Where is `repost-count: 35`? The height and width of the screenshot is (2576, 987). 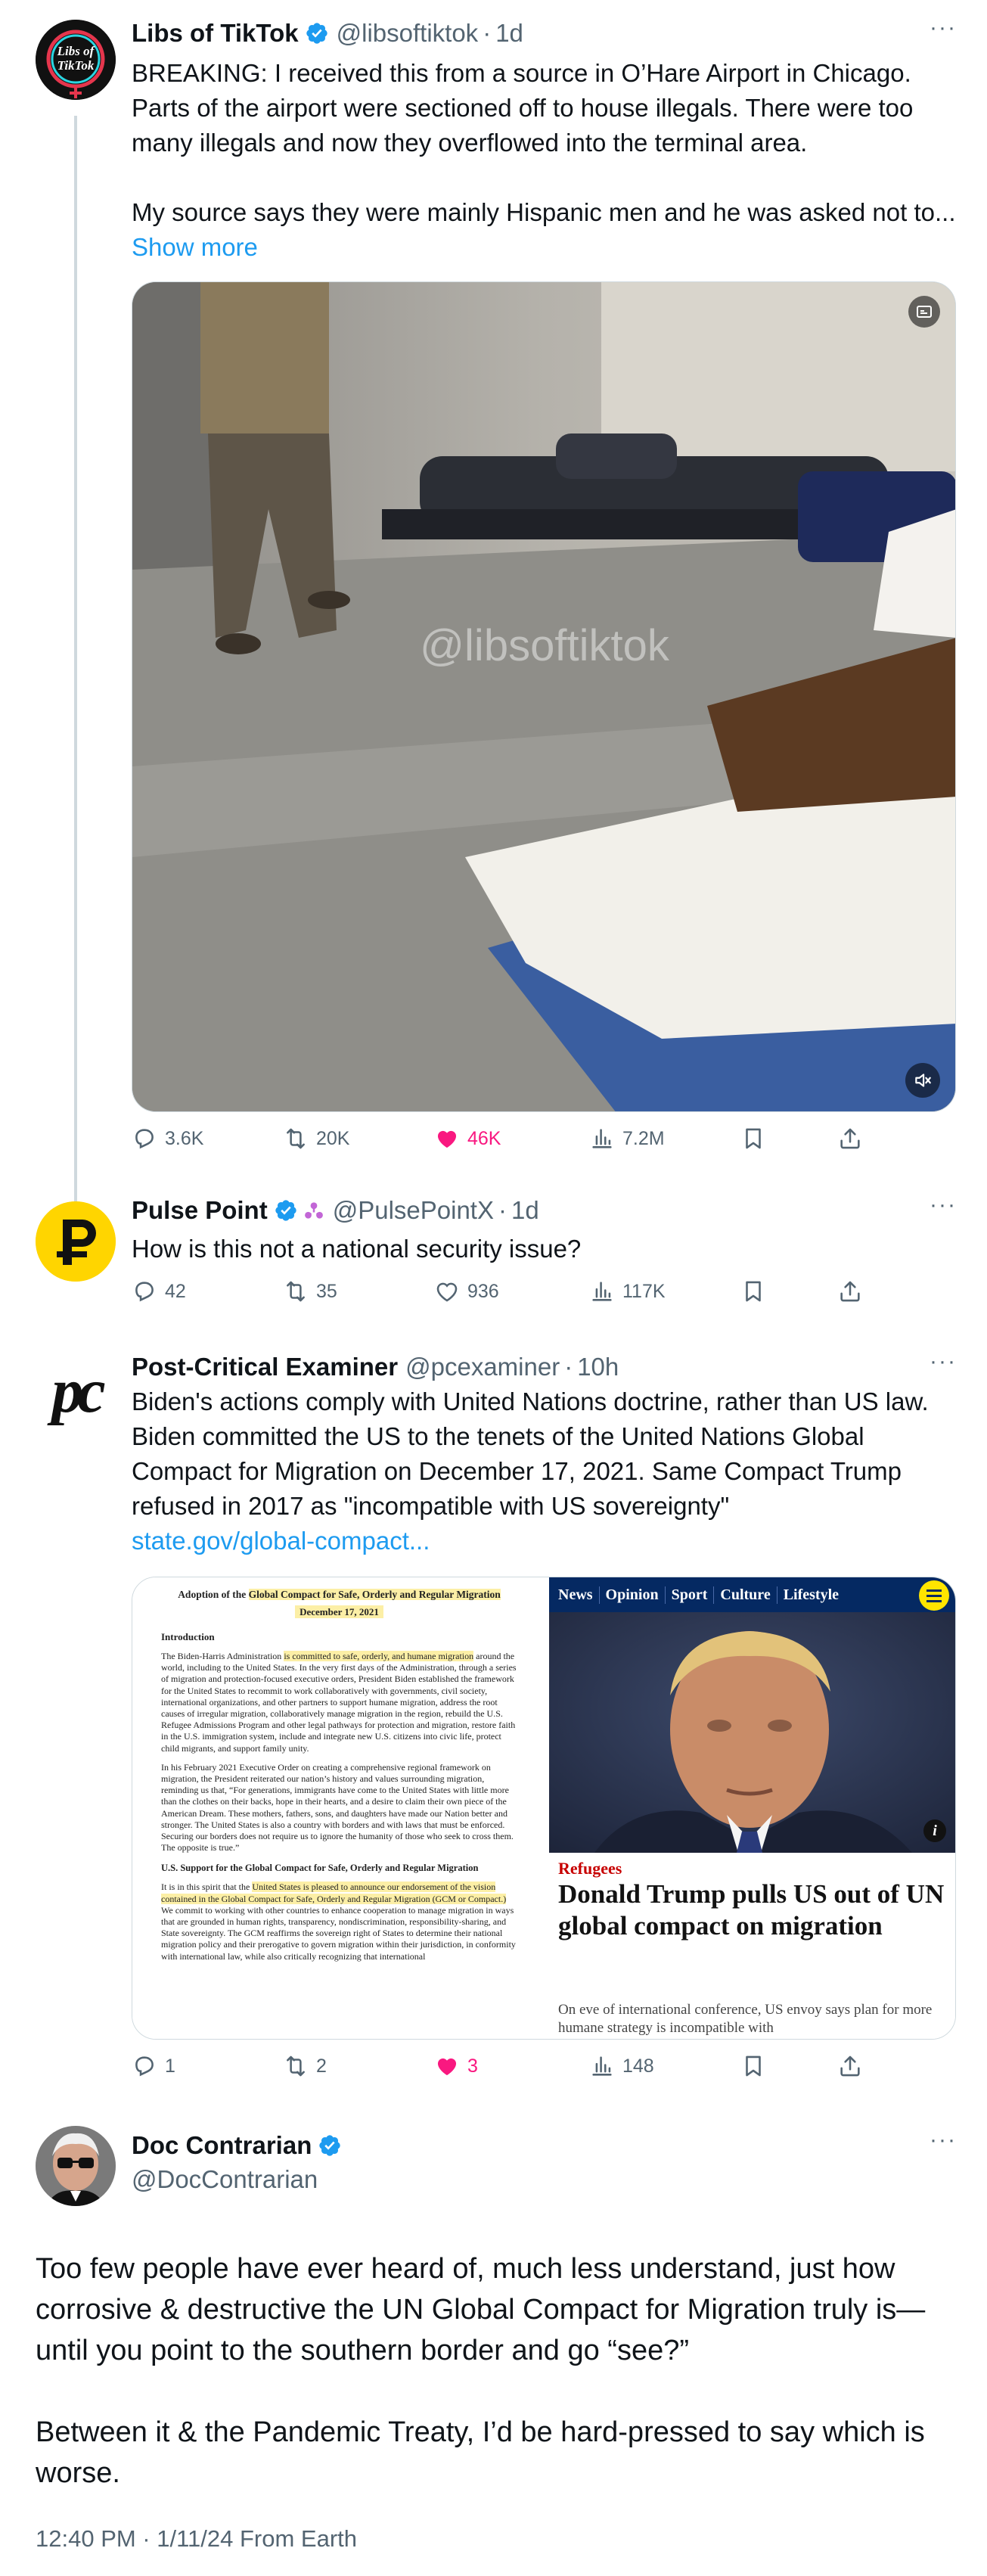
repost-count: 35 is located at coordinates (326, 1291).